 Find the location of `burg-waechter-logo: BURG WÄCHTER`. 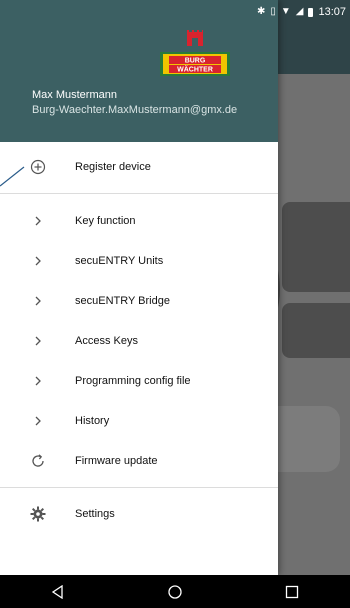

burg-waechter-logo: BURG WÄCHTER is located at coordinates (195, 53).